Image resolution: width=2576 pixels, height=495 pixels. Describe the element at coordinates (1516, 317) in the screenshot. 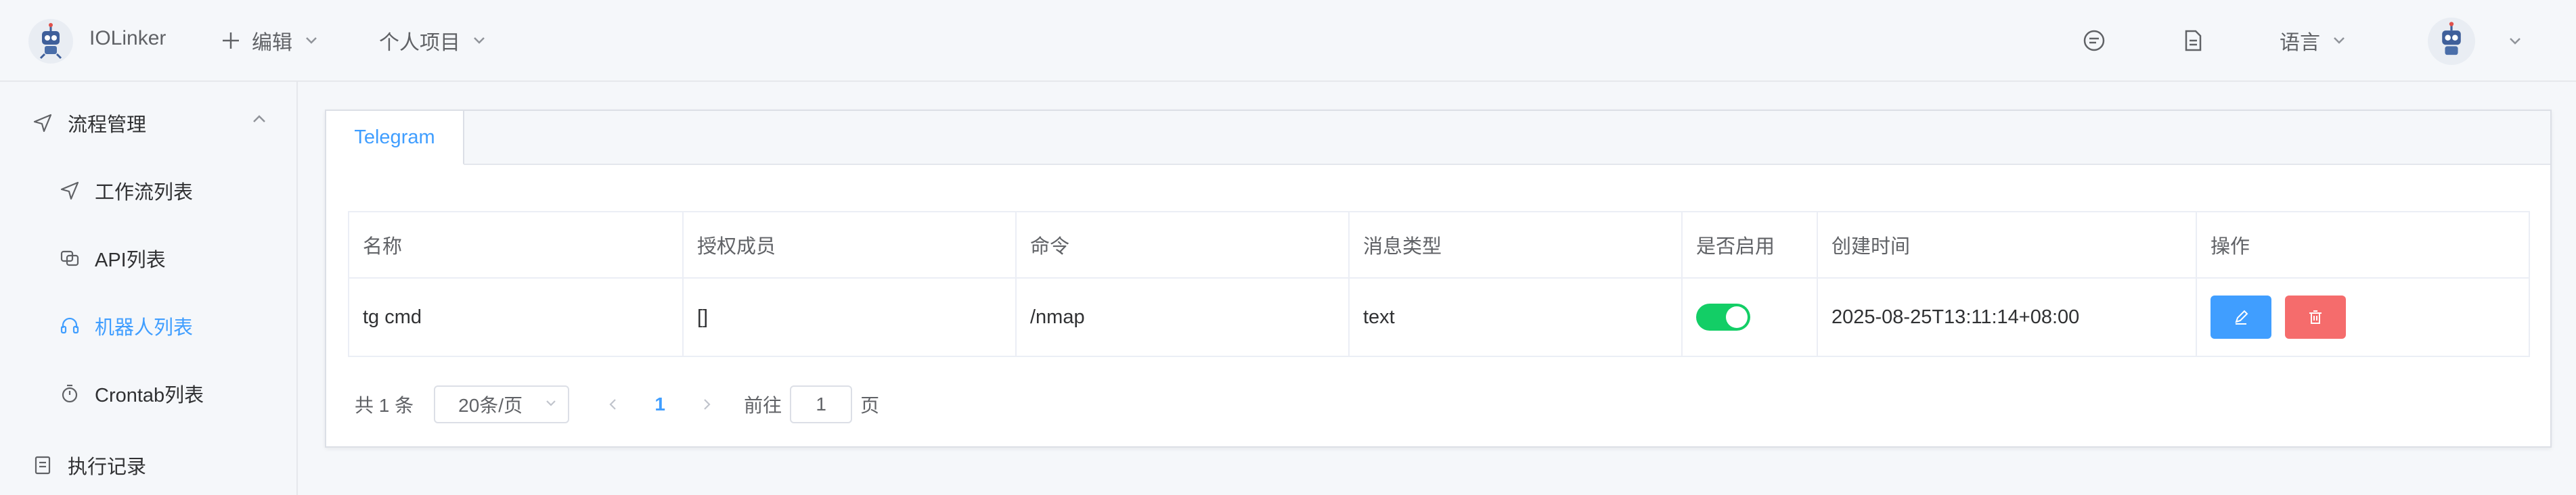

I see `cell-msg-type: text` at that location.